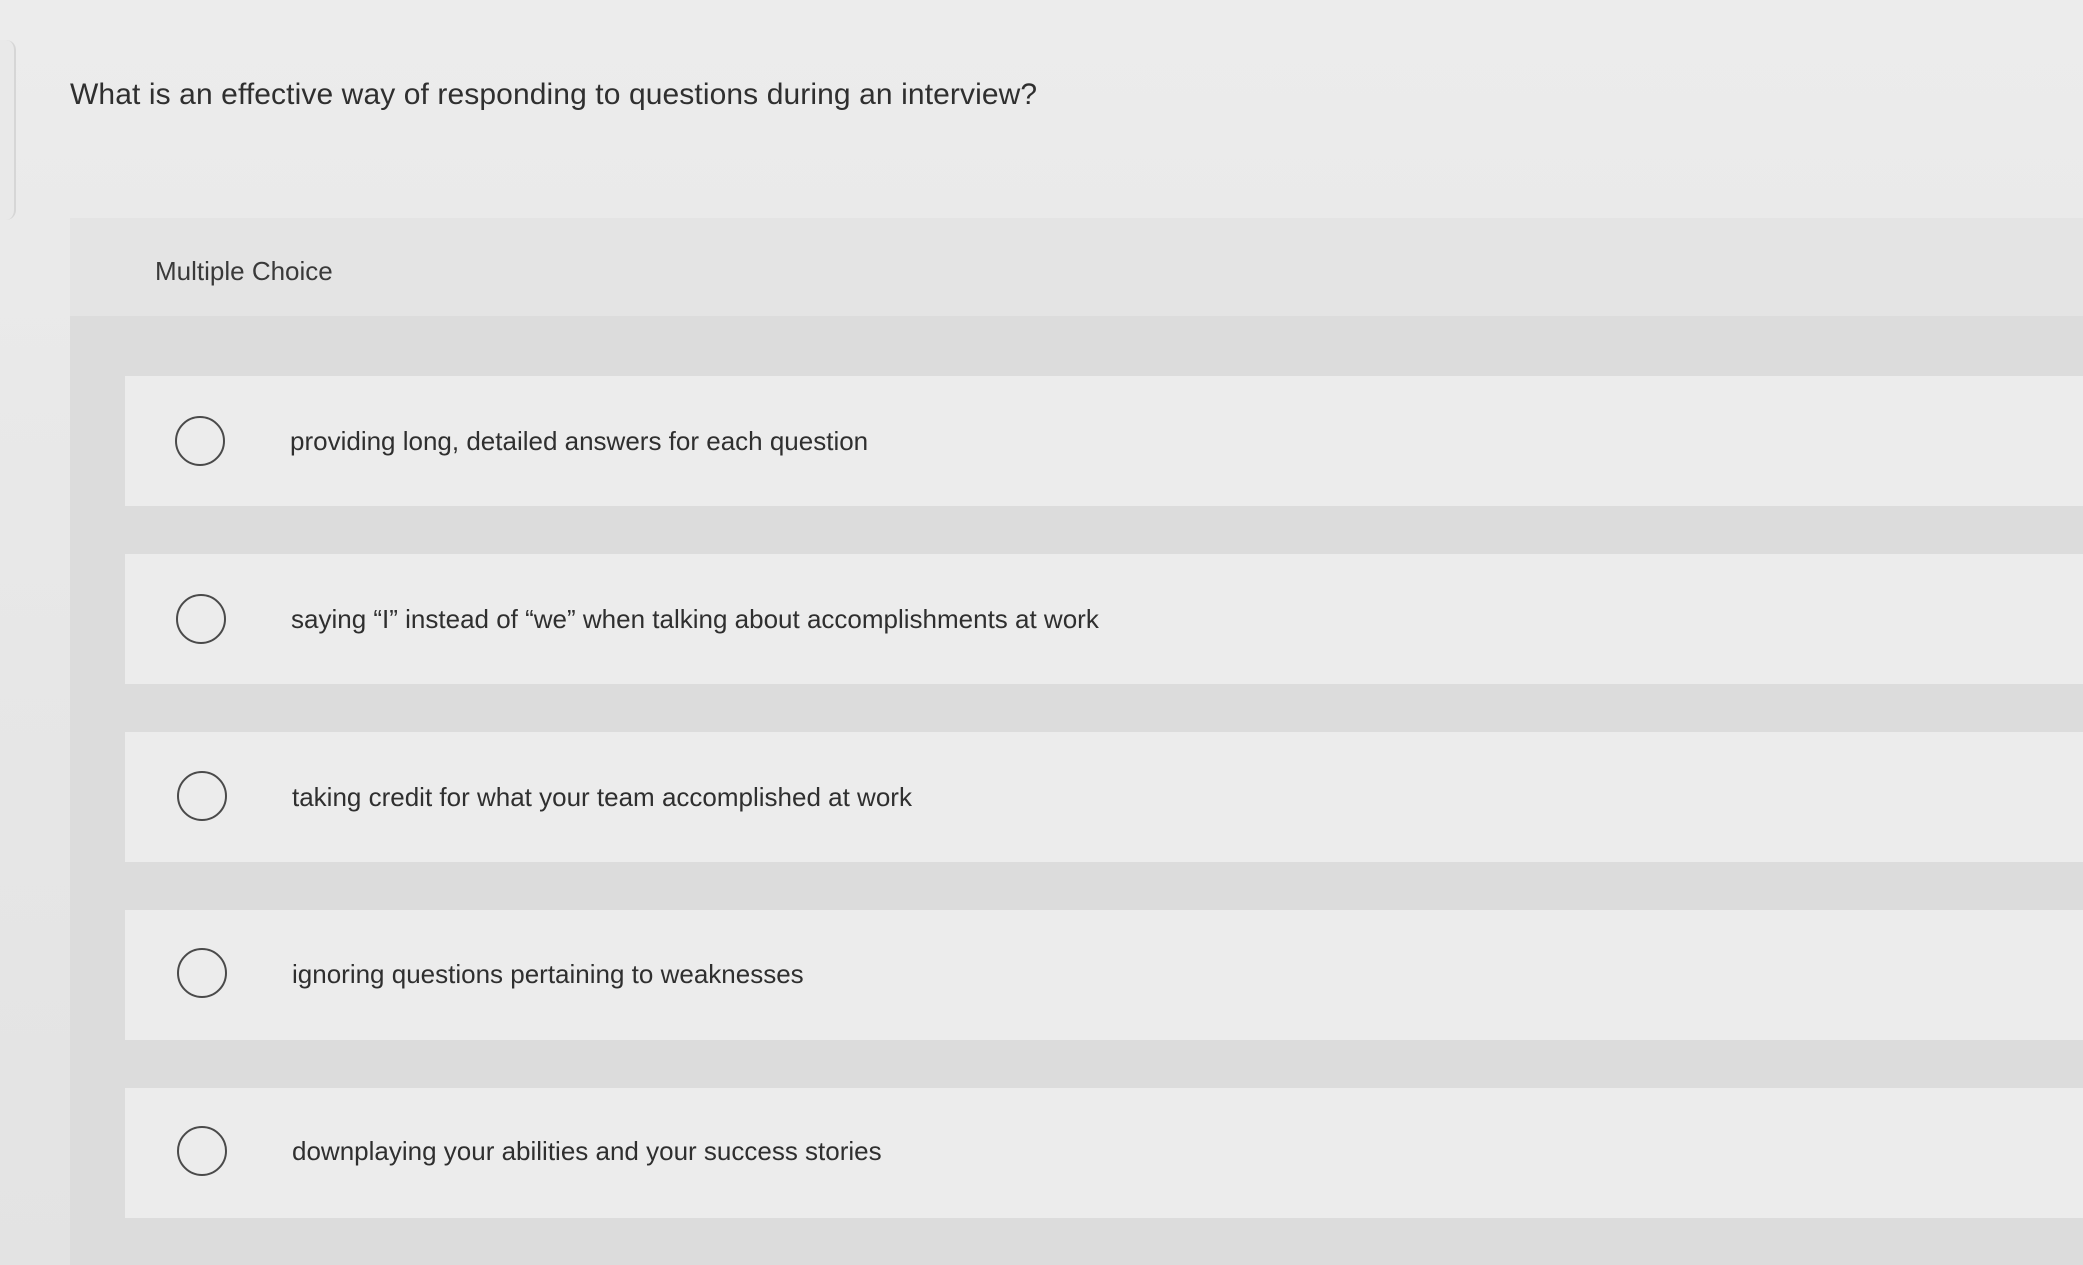  I want to click on left-edge-panel, so click(8, 130).